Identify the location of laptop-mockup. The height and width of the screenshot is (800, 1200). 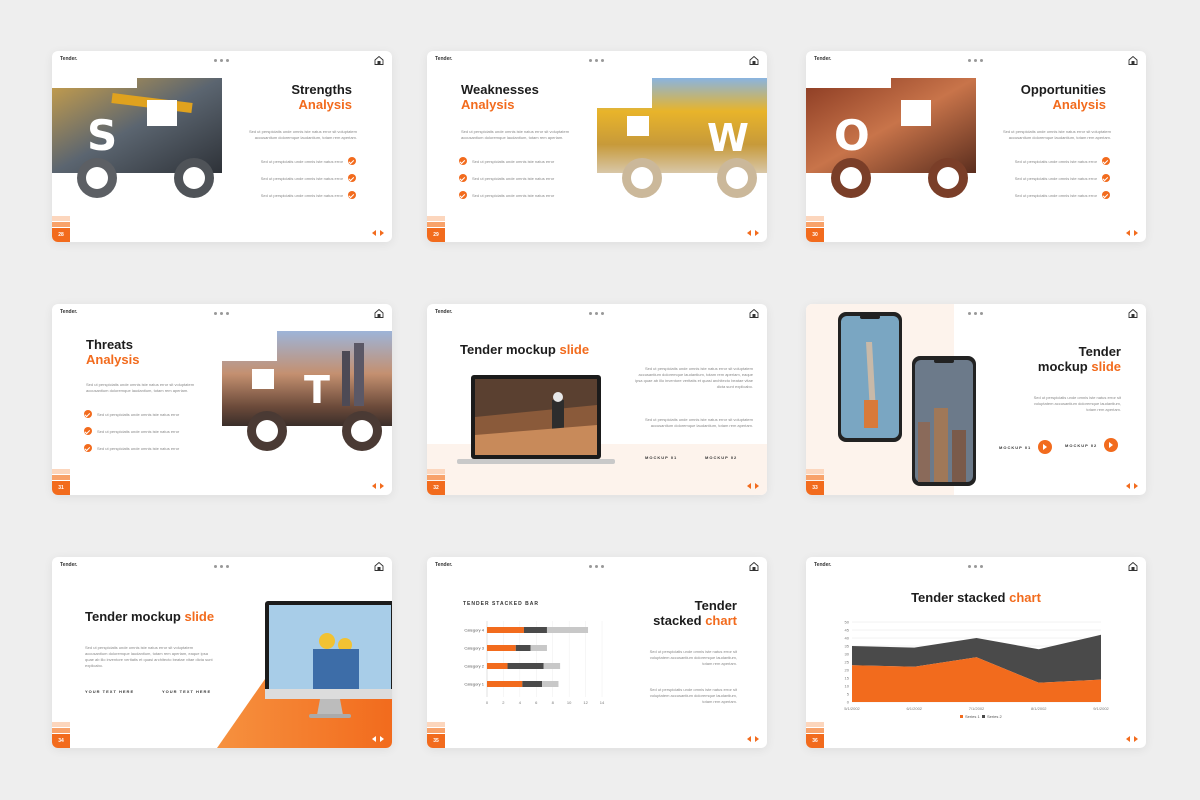
(536, 419).